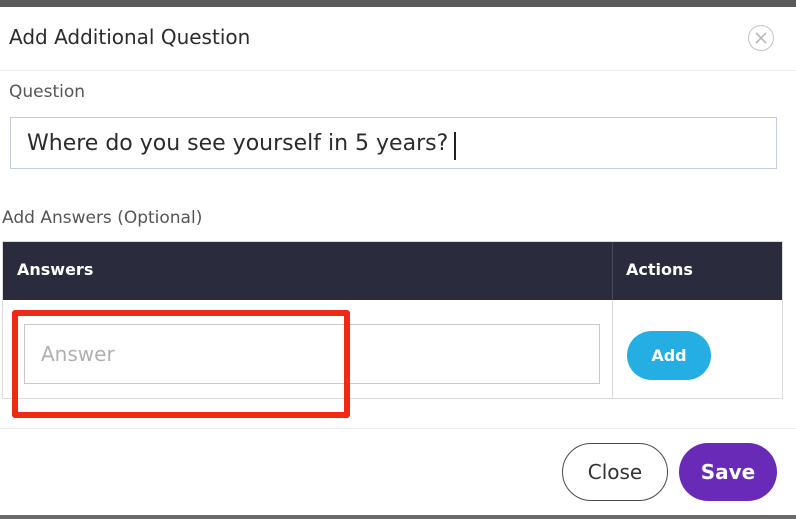 The height and width of the screenshot is (519, 796). Describe the element at coordinates (398, 517) in the screenshot. I see `backdrop-bottom` at that location.